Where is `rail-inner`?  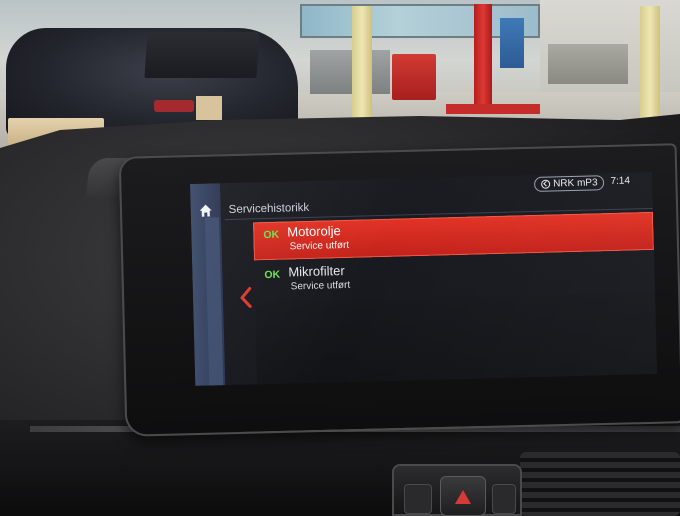
rail-inner is located at coordinates (214, 301).